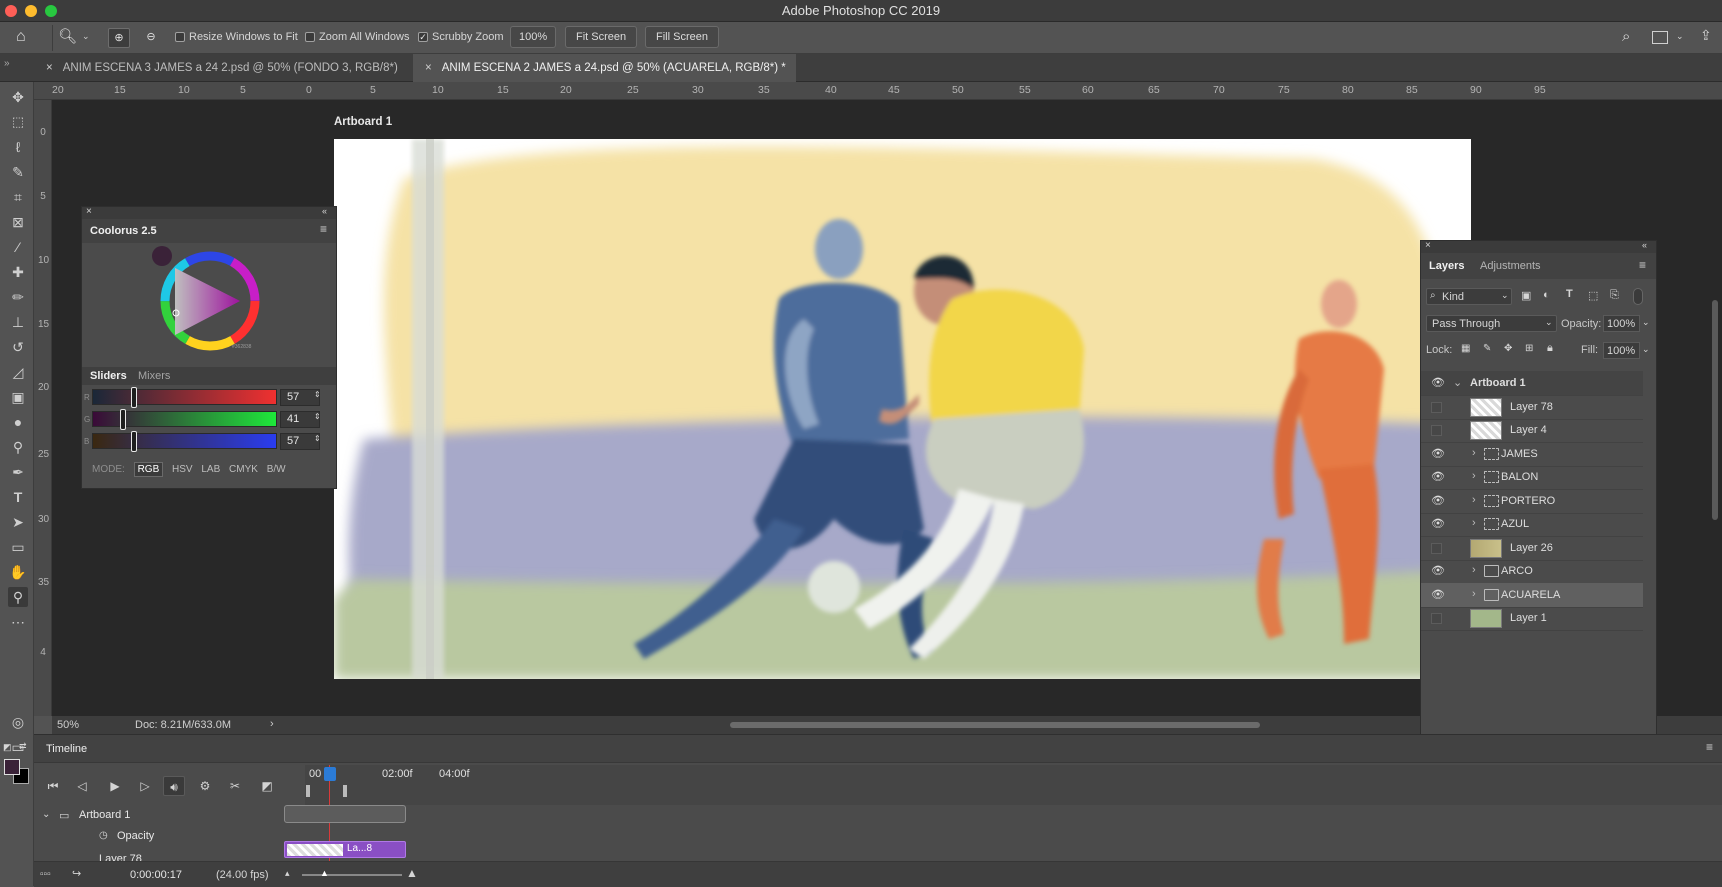 This screenshot has width=1722, height=887. Describe the element at coordinates (1660, 37) in the screenshot. I see `workspace-icon` at that location.